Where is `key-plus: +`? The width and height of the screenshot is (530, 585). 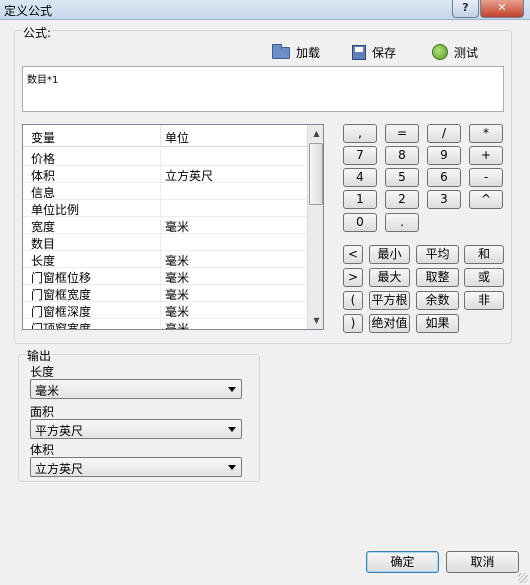 key-plus: + is located at coordinates (486, 155).